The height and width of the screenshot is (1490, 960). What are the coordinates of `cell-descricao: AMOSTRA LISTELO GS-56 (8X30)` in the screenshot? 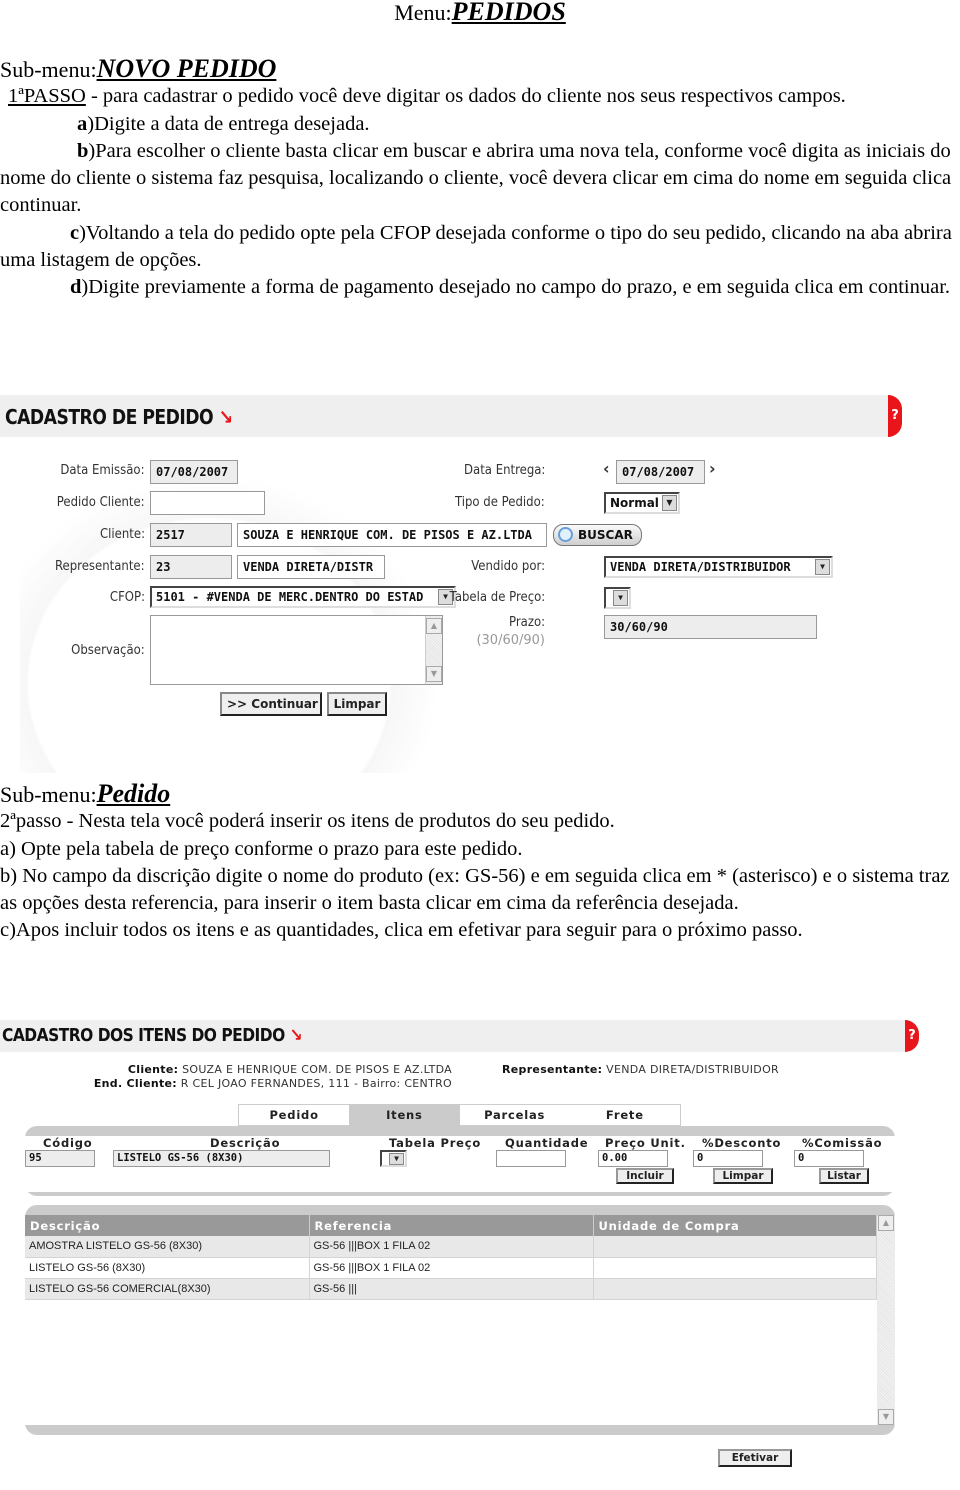 It's located at (167, 1247).